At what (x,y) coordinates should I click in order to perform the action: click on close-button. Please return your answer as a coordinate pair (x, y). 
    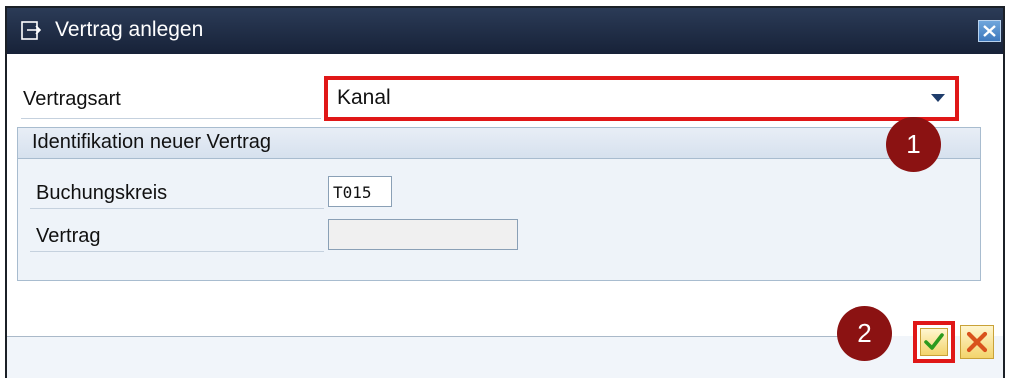
    Looking at the image, I should click on (989, 31).